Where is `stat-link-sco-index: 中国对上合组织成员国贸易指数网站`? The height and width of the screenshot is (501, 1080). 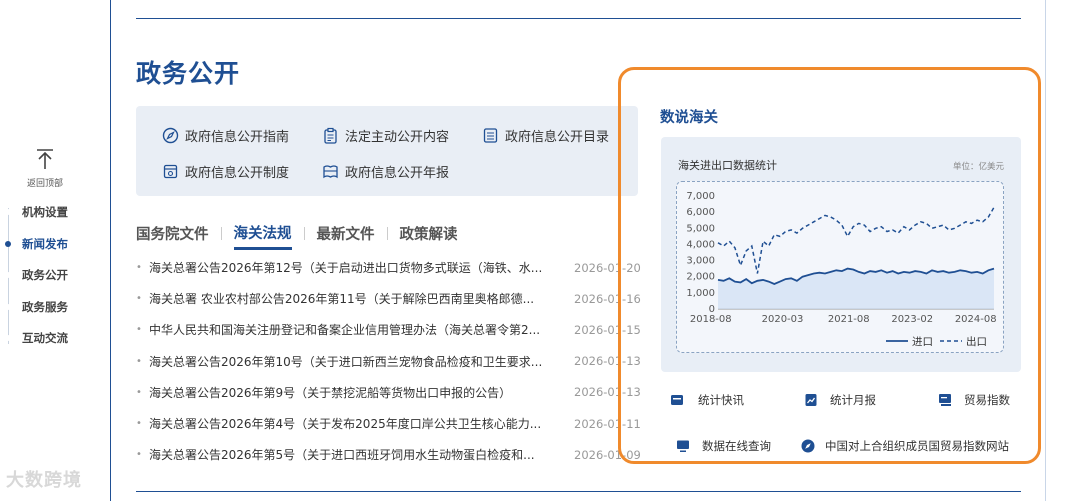
stat-link-sco-index: 中国对上合组织成员国贸易指数网站 is located at coordinates (905, 446).